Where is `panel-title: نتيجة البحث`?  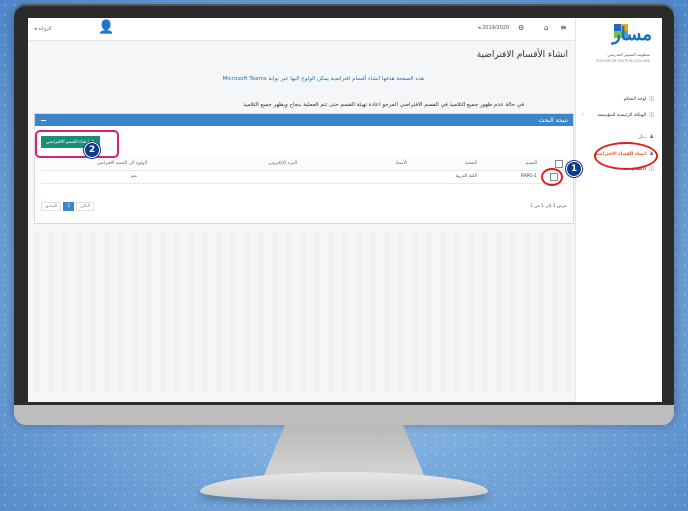 panel-title: نتيجة البحث is located at coordinates (553, 120).